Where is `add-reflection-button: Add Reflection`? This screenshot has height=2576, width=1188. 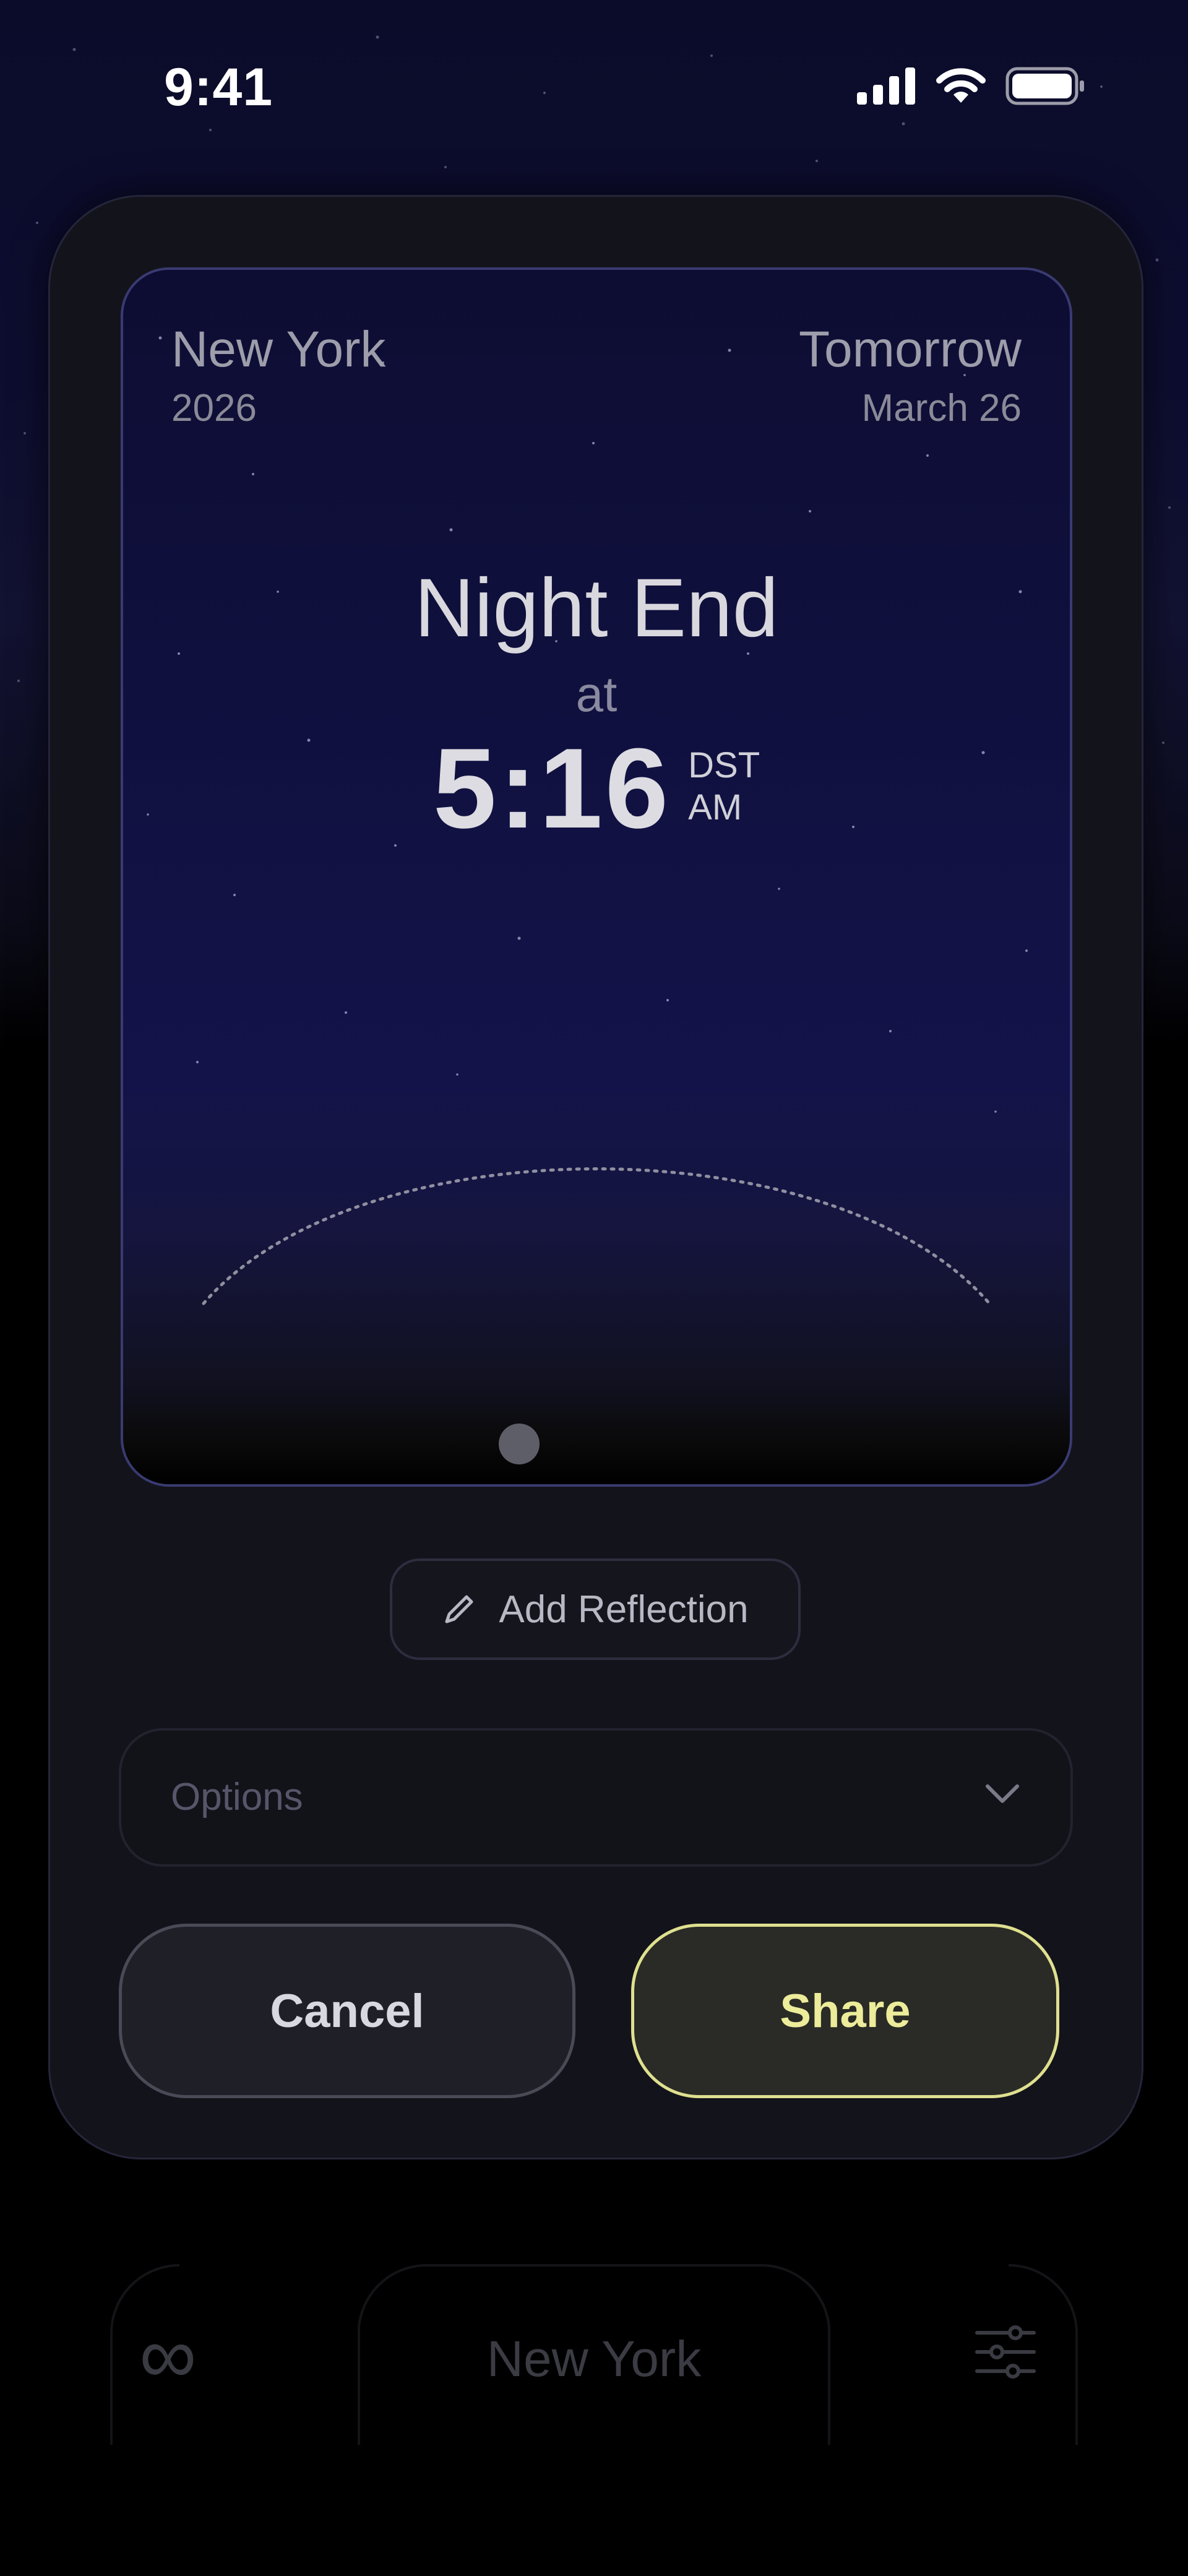
add-reflection-button: Add Reflection is located at coordinates (595, 1609).